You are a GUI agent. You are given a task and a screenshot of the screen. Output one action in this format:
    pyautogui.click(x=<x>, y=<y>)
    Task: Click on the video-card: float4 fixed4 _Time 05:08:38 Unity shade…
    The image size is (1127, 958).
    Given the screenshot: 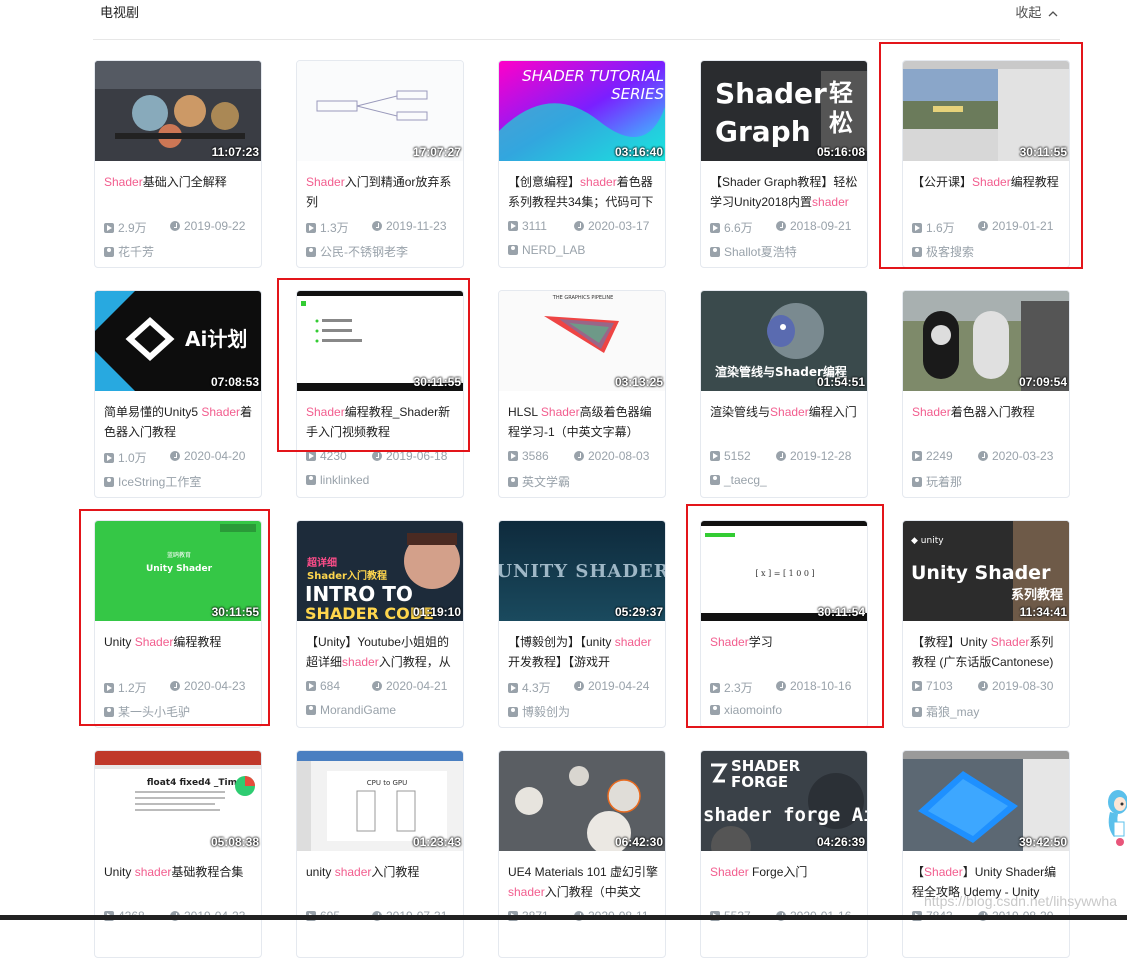 What is the action you would take?
    pyautogui.click(x=178, y=854)
    